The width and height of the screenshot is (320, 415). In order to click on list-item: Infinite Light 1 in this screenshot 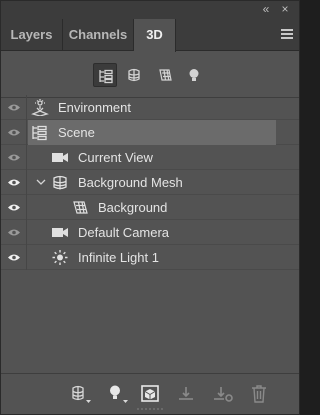, I will do `click(150, 257)`.